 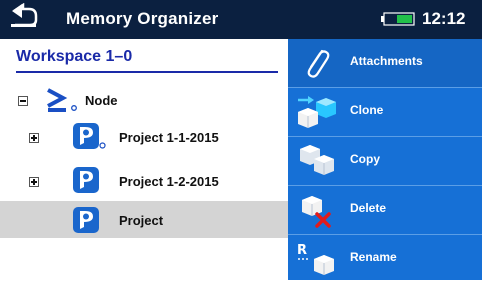 I want to click on clock: 12:12, so click(x=444, y=18).